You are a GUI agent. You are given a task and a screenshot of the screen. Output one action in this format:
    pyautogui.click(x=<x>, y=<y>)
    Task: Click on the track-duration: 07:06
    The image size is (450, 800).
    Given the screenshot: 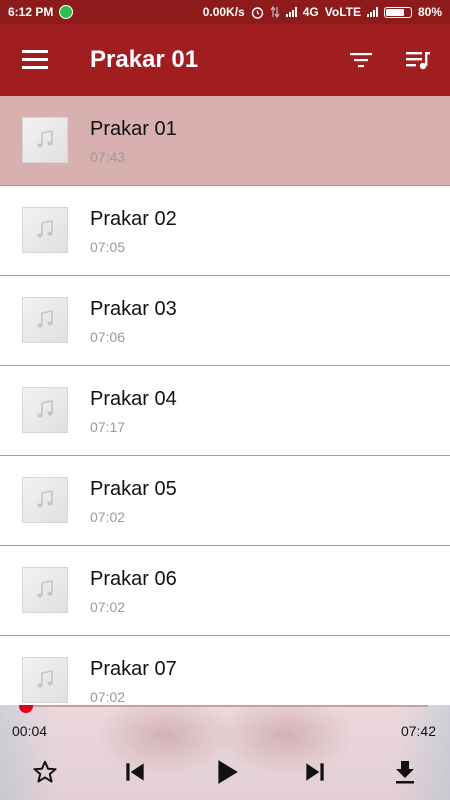 What is the action you would take?
    pyautogui.click(x=108, y=337)
    